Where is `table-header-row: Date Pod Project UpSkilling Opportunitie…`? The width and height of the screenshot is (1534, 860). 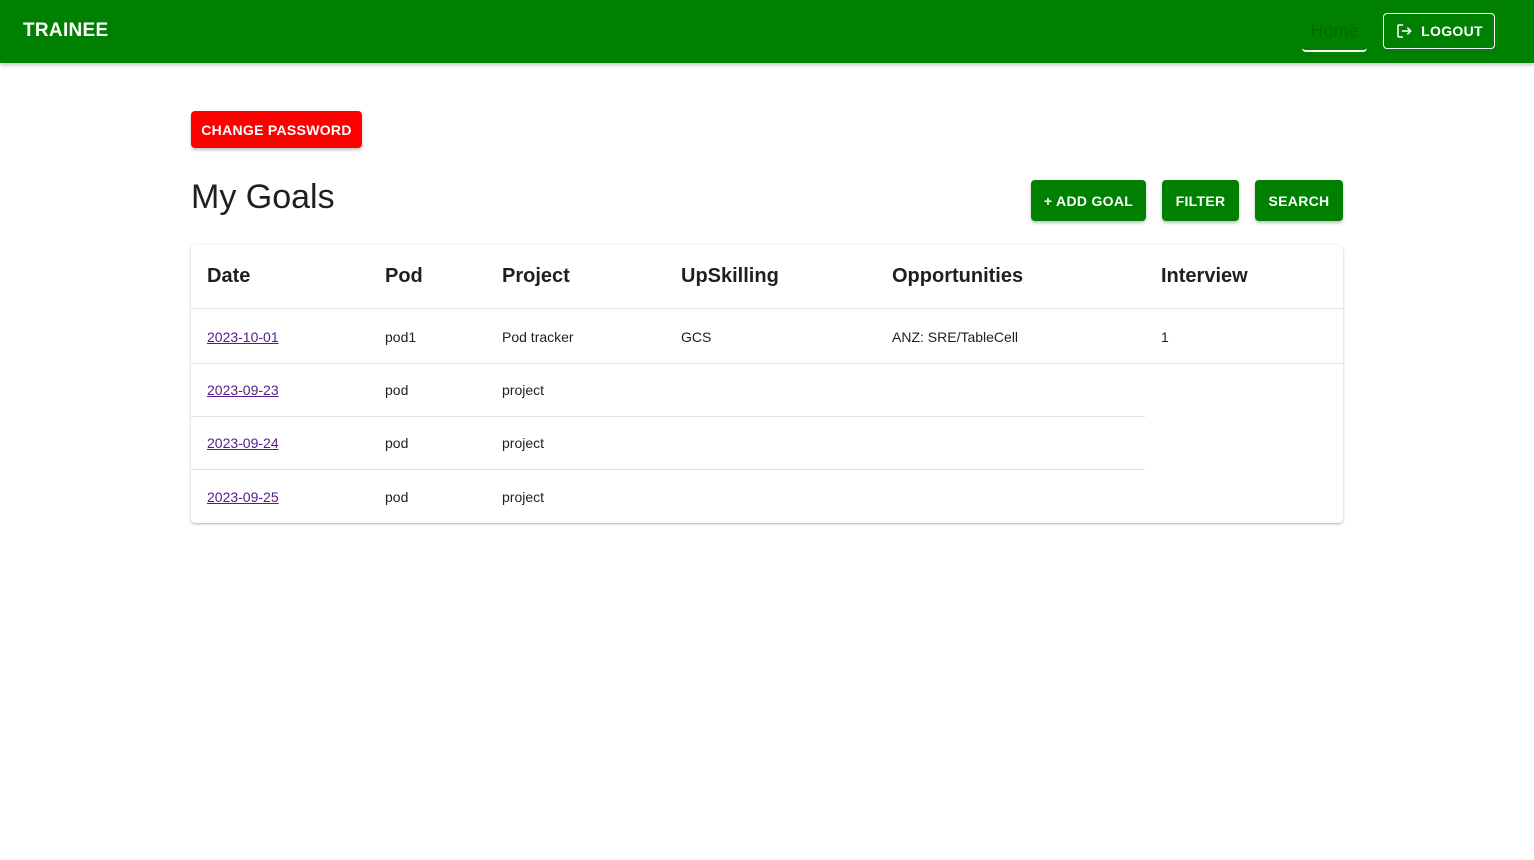
table-header-row: Date Pod Project UpSkilling Opportunitie… is located at coordinates (767, 277).